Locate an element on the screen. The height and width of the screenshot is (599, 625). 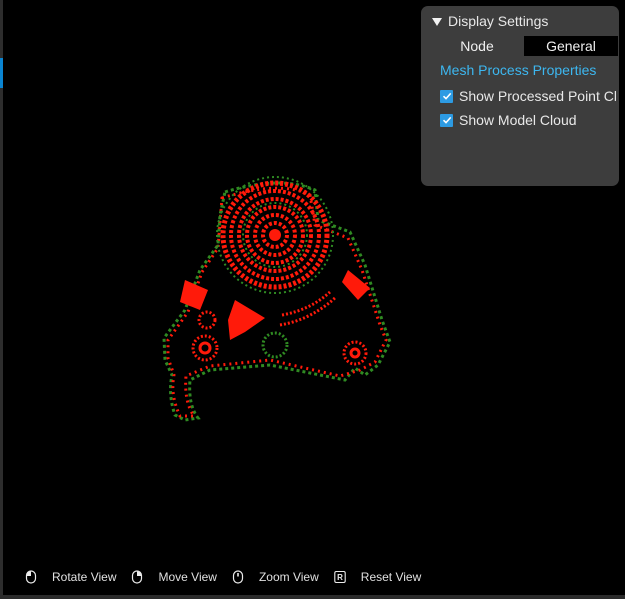
hint-move-label: Move View is located at coordinates (187, 577).